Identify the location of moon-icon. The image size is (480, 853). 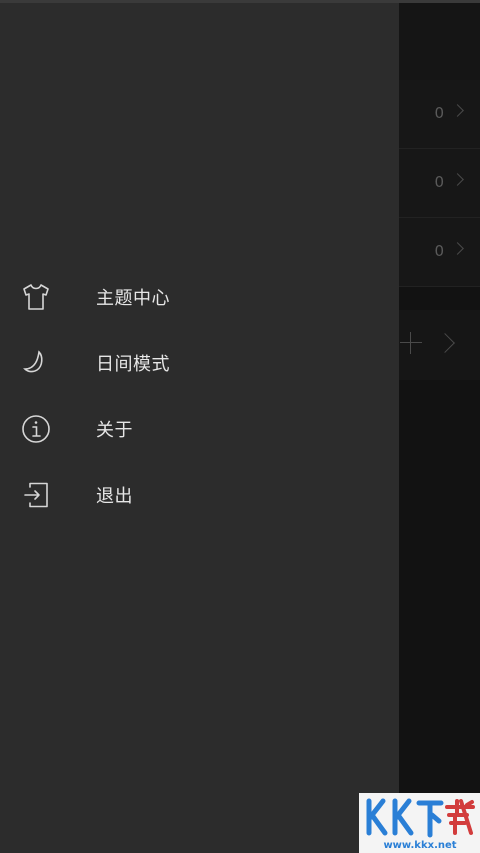
(36, 363).